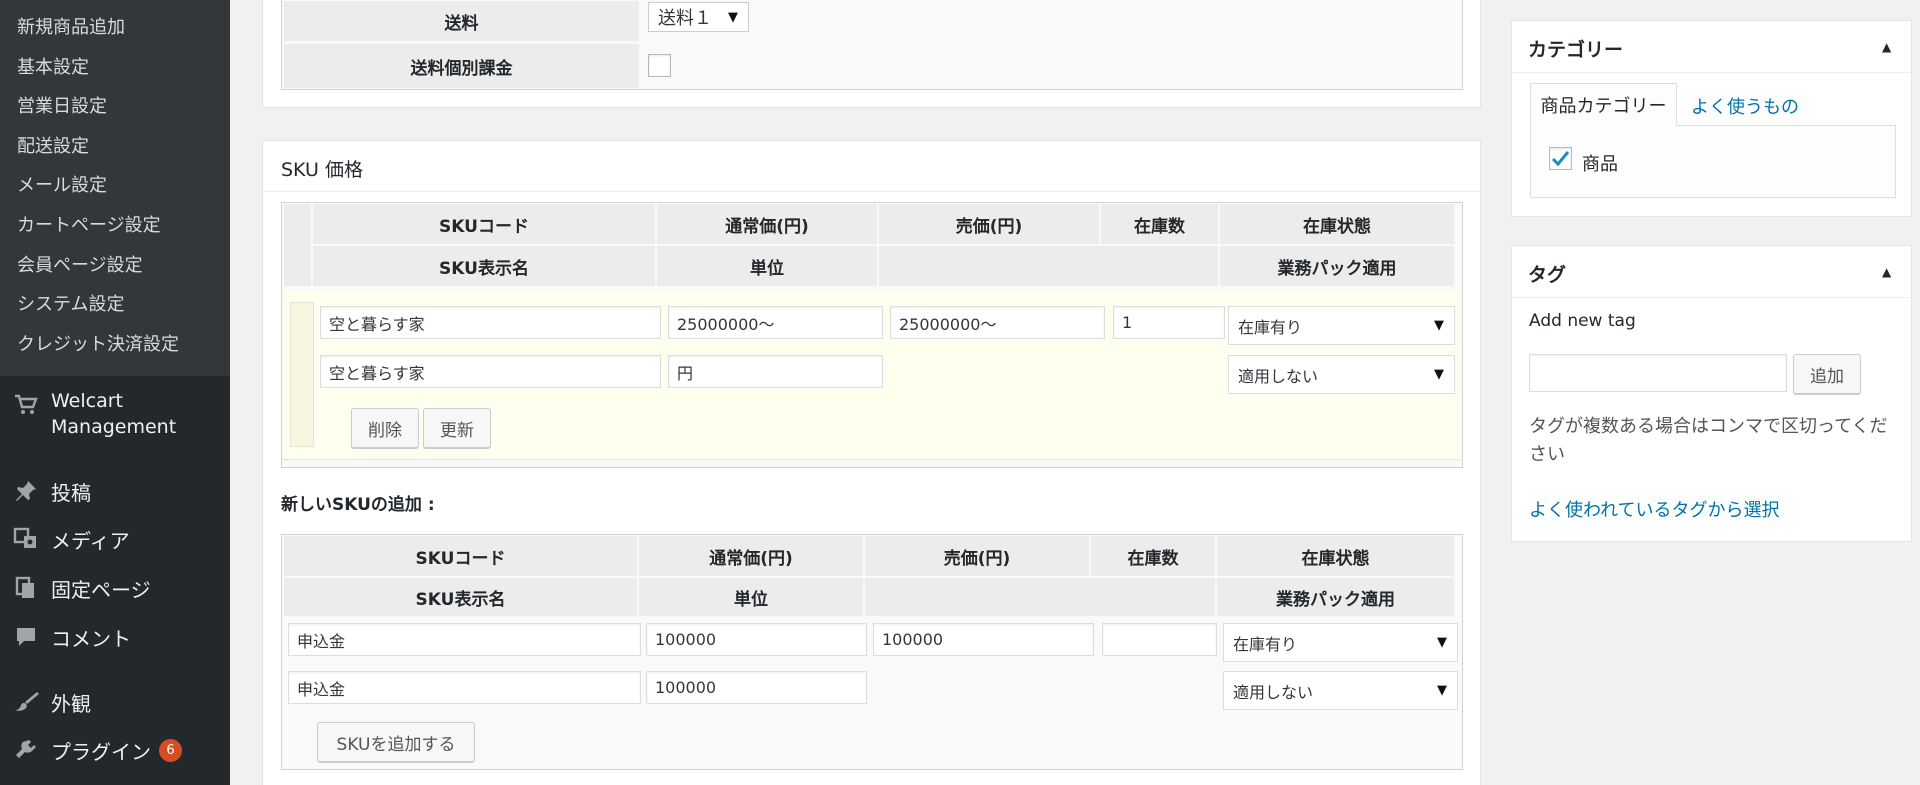  What do you see at coordinates (775, 371) in the screenshot?
I see `sku-existing-unit-input: 円` at bounding box center [775, 371].